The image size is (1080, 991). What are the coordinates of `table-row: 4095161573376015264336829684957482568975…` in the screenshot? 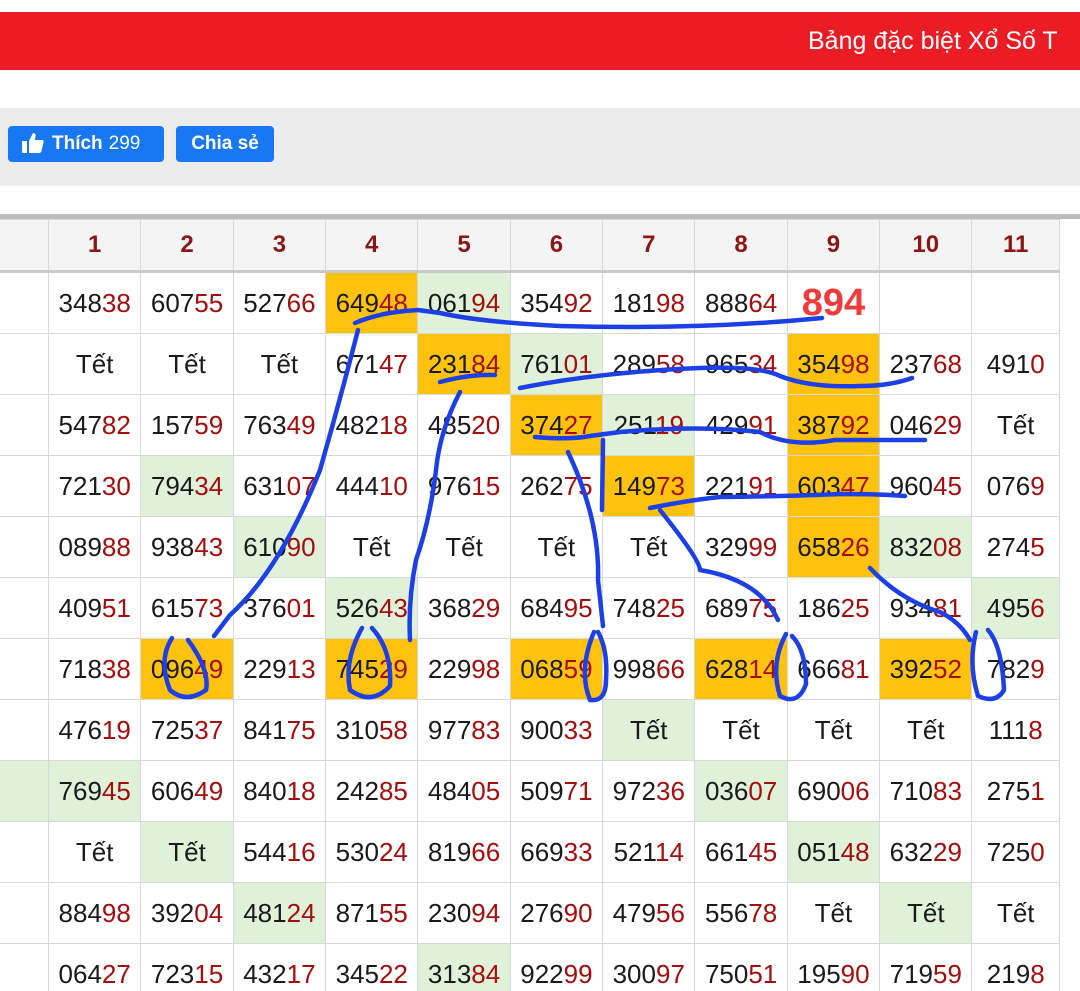 It's located at (530, 608).